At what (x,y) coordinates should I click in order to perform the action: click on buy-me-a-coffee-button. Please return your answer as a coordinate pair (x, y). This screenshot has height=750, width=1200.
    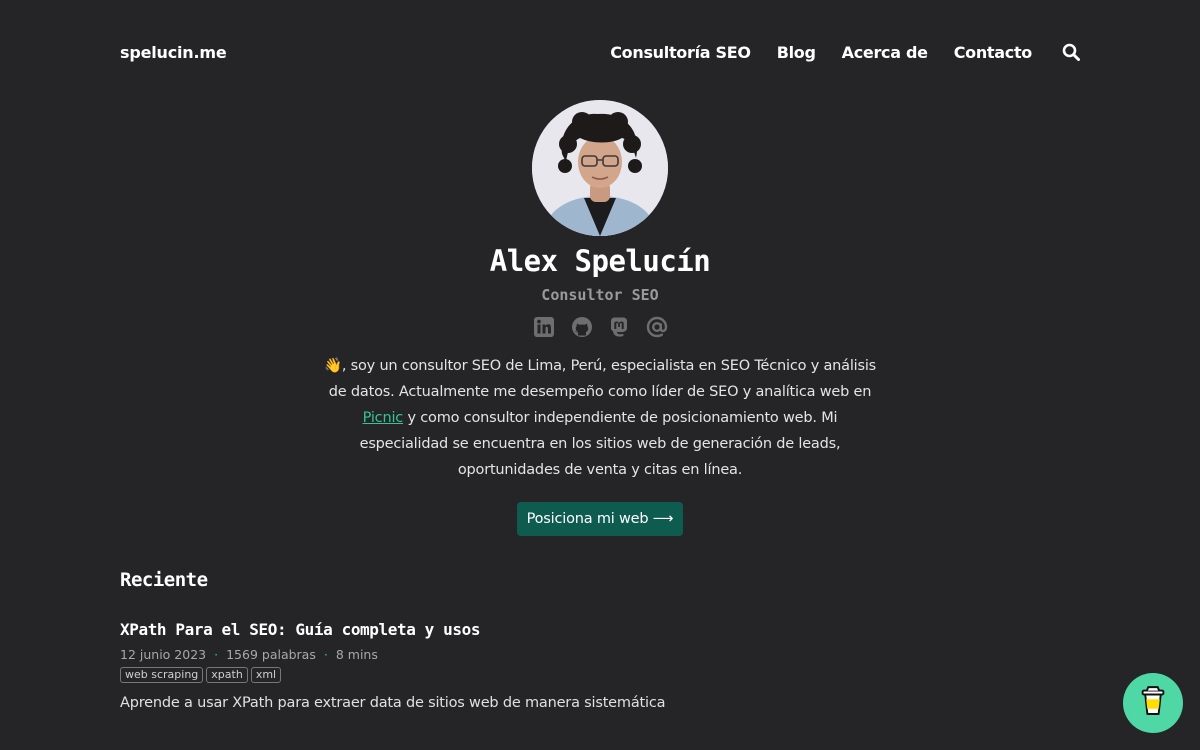
    Looking at the image, I should click on (1153, 703).